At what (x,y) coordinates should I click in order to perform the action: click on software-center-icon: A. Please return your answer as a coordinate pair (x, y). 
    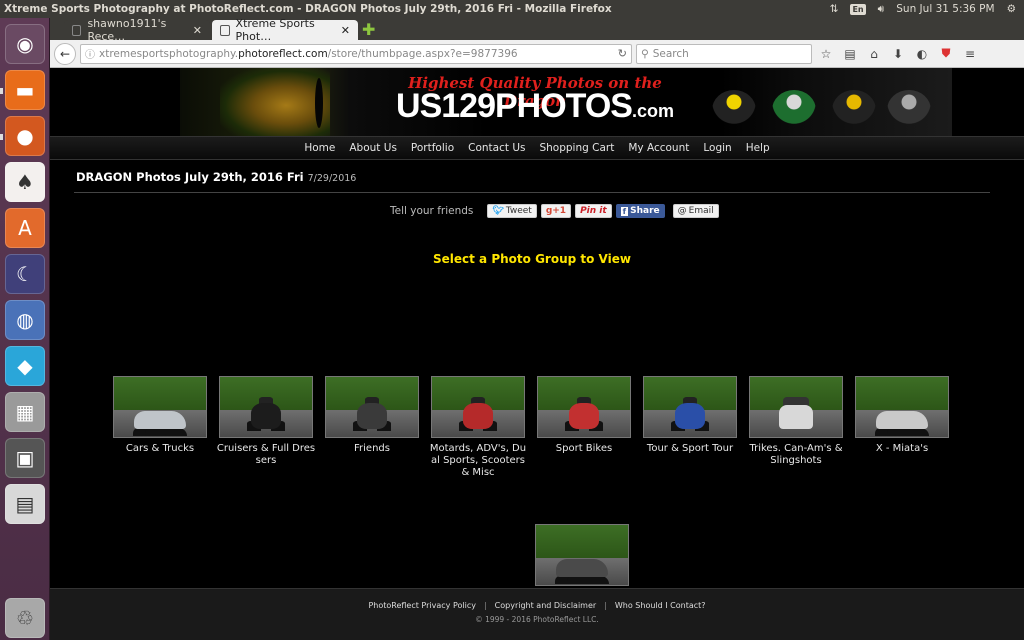
    Looking at the image, I should click on (25, 228).